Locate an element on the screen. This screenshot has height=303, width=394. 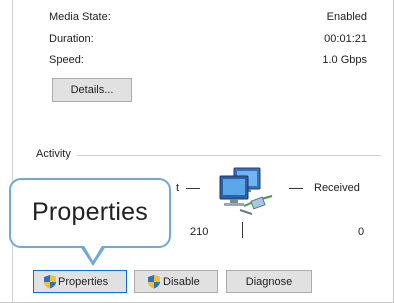
dialog-left-border is located at coordinates (12, 151).